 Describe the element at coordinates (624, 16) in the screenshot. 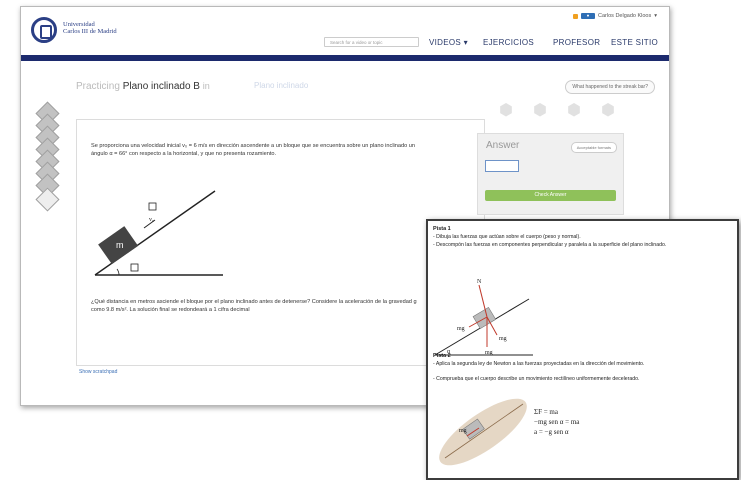

I see `user-name: Carlos Delgado Kloos` at that location.